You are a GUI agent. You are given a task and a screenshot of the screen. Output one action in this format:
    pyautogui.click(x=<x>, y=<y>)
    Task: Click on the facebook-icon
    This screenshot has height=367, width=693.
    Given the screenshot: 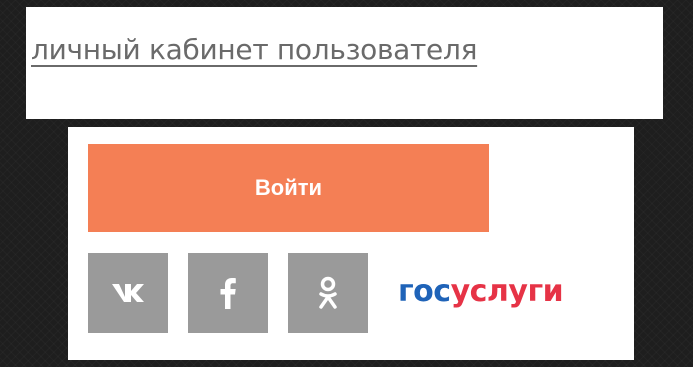 What is the action you would take?
    pyautogui.click(x=228, y=293)
    